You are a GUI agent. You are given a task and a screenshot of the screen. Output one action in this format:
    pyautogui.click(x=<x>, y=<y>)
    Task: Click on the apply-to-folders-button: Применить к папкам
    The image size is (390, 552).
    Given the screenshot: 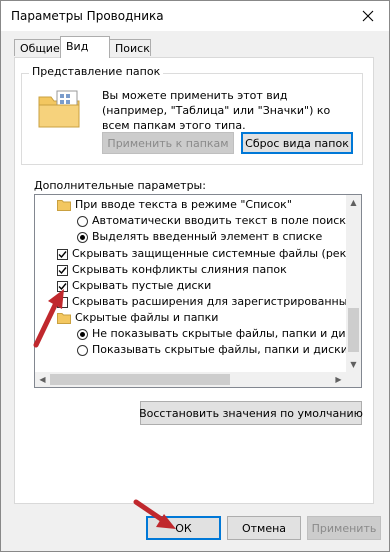 What is the action you would take?
    pyautogui.click(x=168, y=143)
    